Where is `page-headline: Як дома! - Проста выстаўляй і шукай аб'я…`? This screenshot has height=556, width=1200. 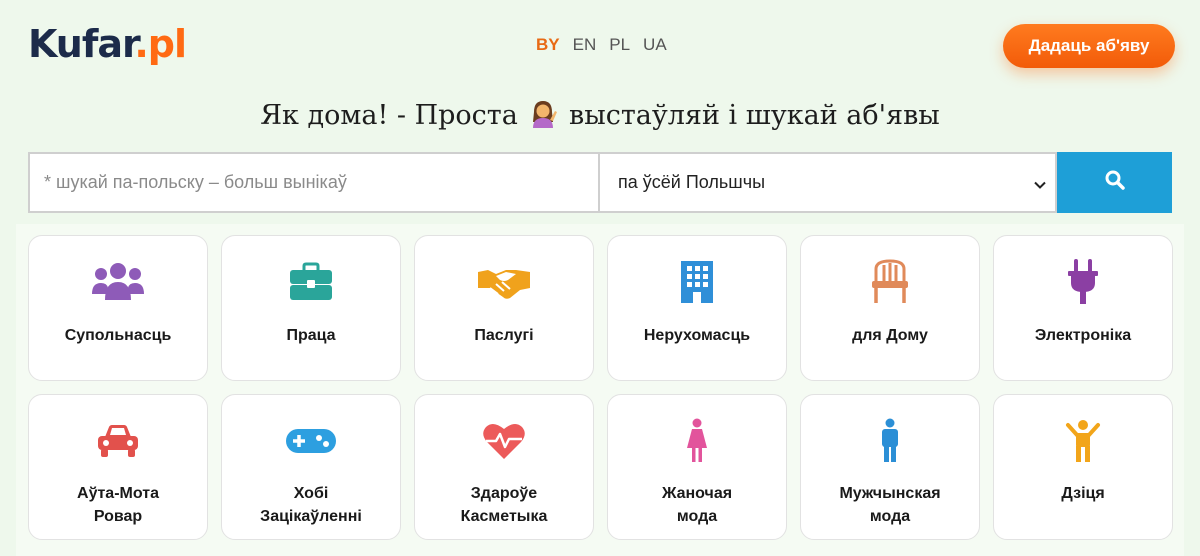
page-headline: Як дома! - Проста выстаўляй і шукай аб'я… is located at coordinates (600, 116).